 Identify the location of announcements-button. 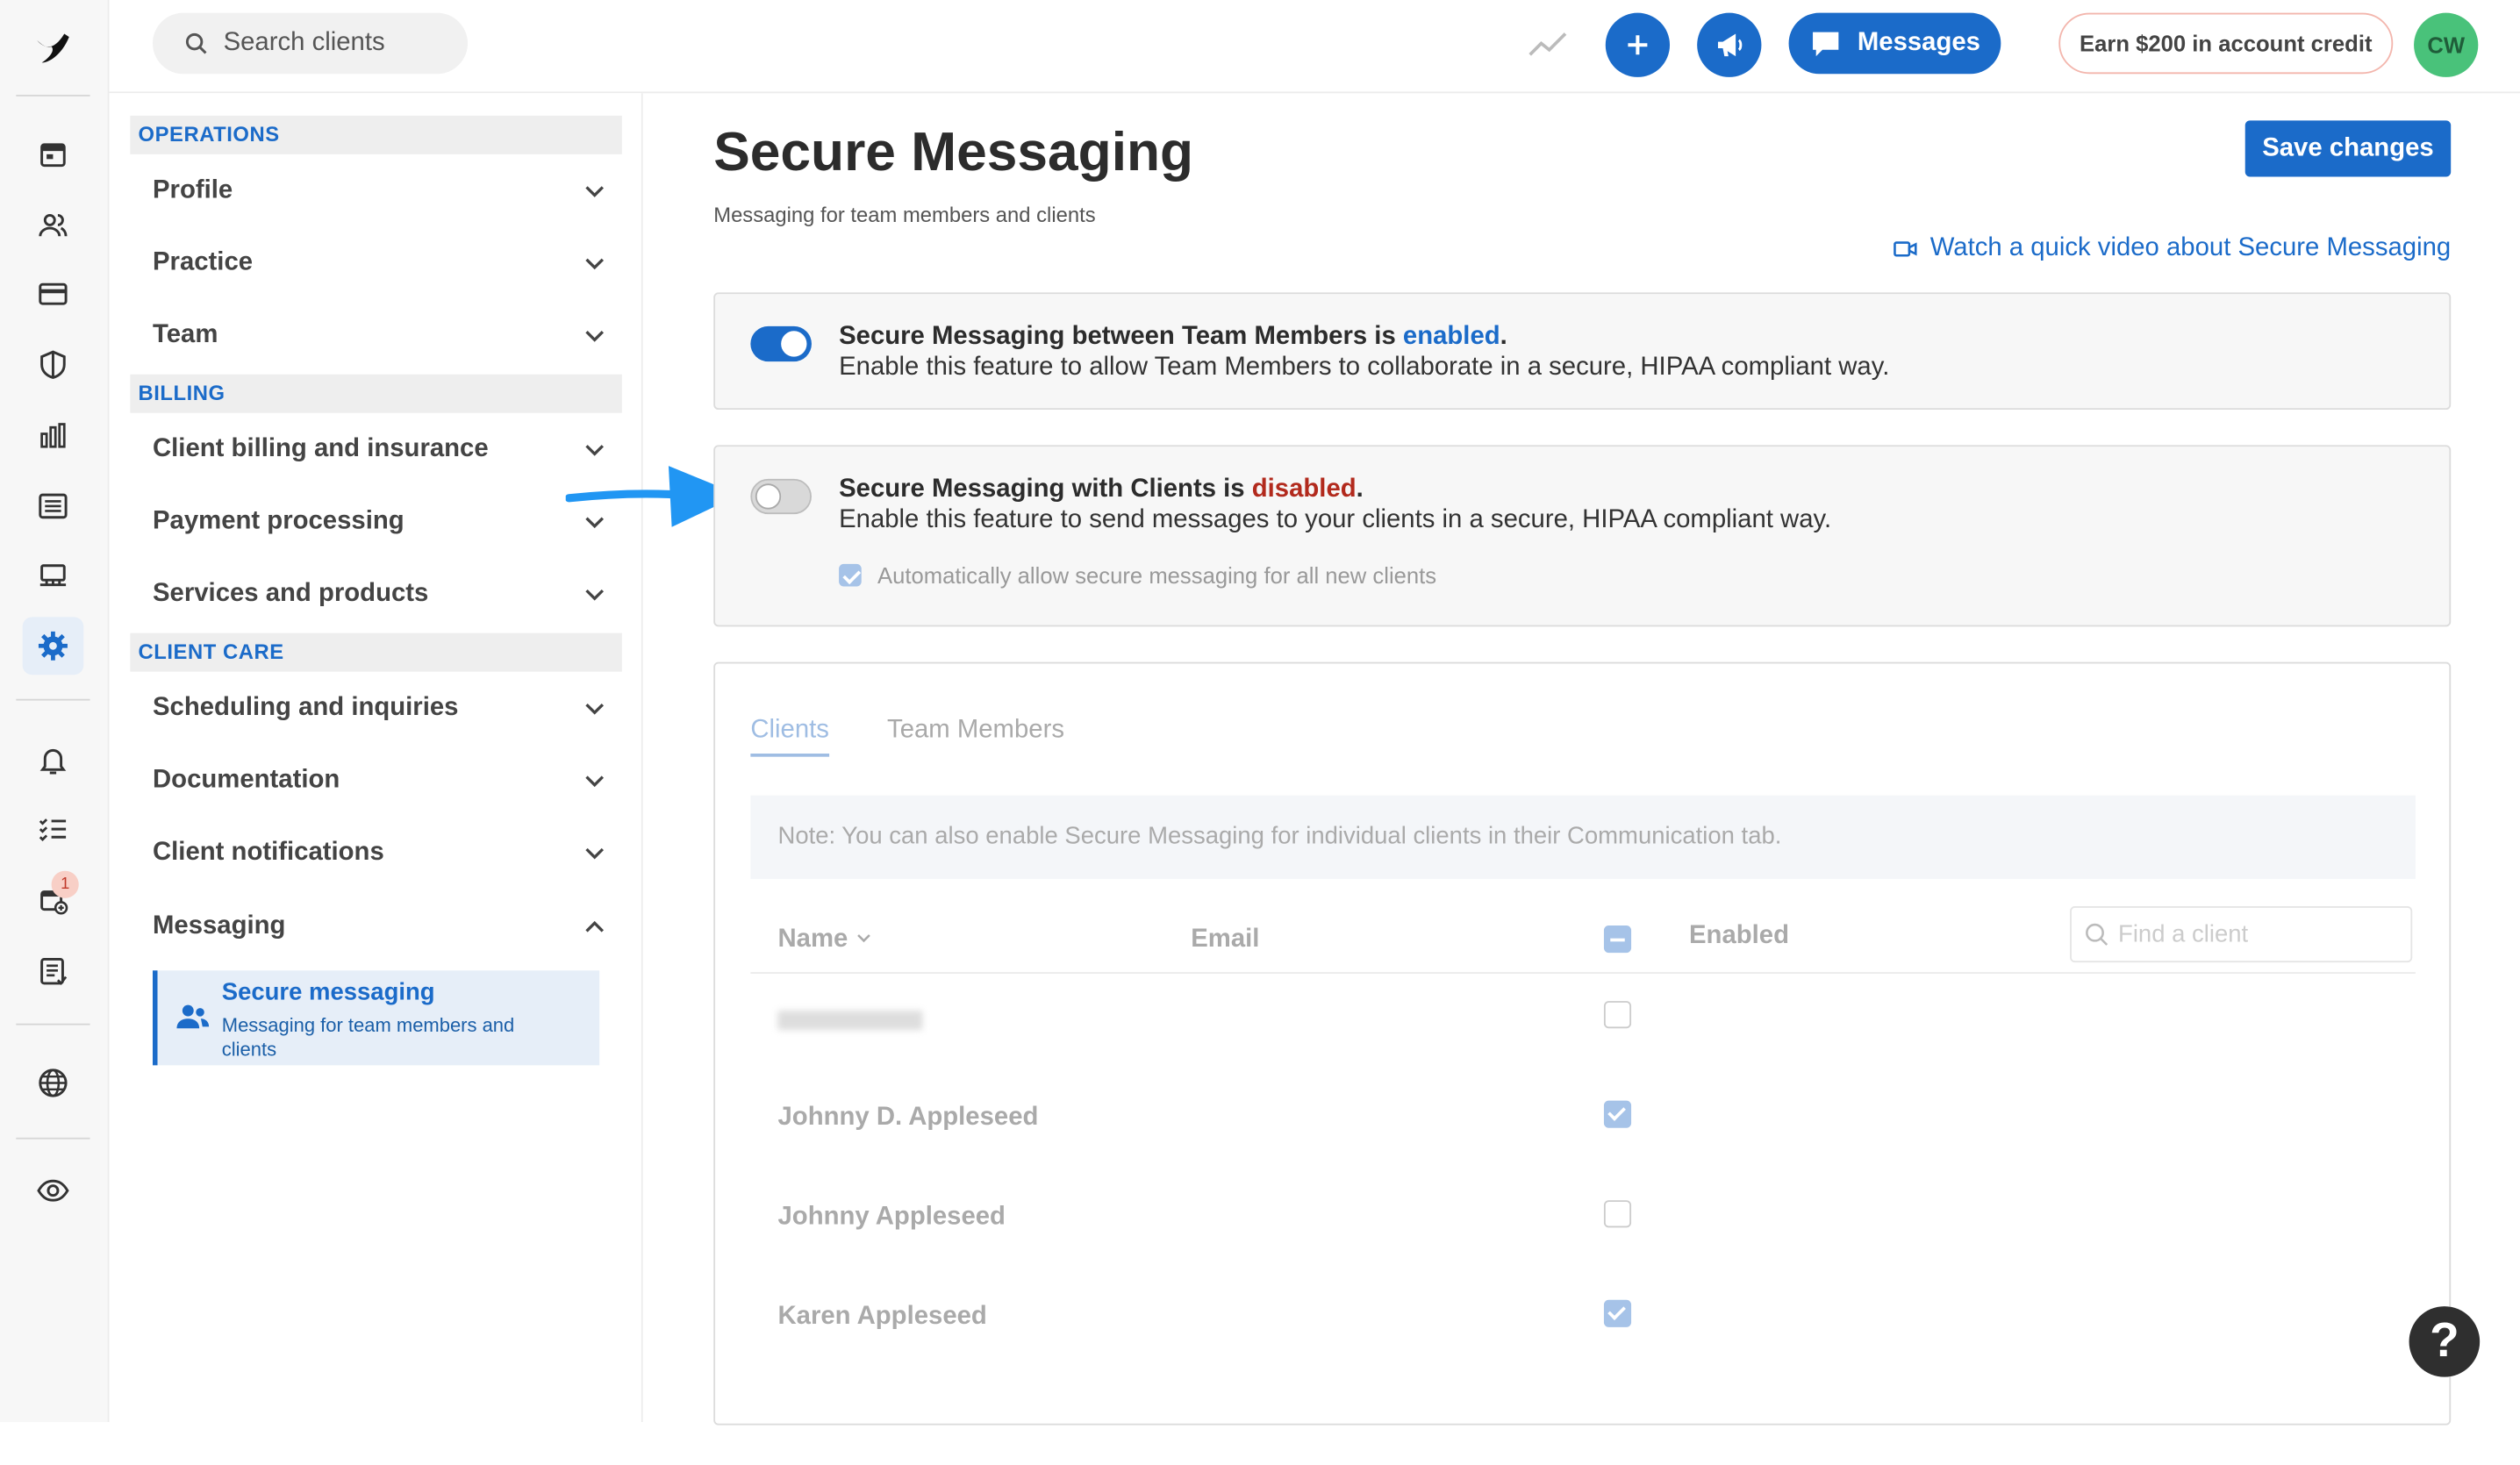
(1729, 45).